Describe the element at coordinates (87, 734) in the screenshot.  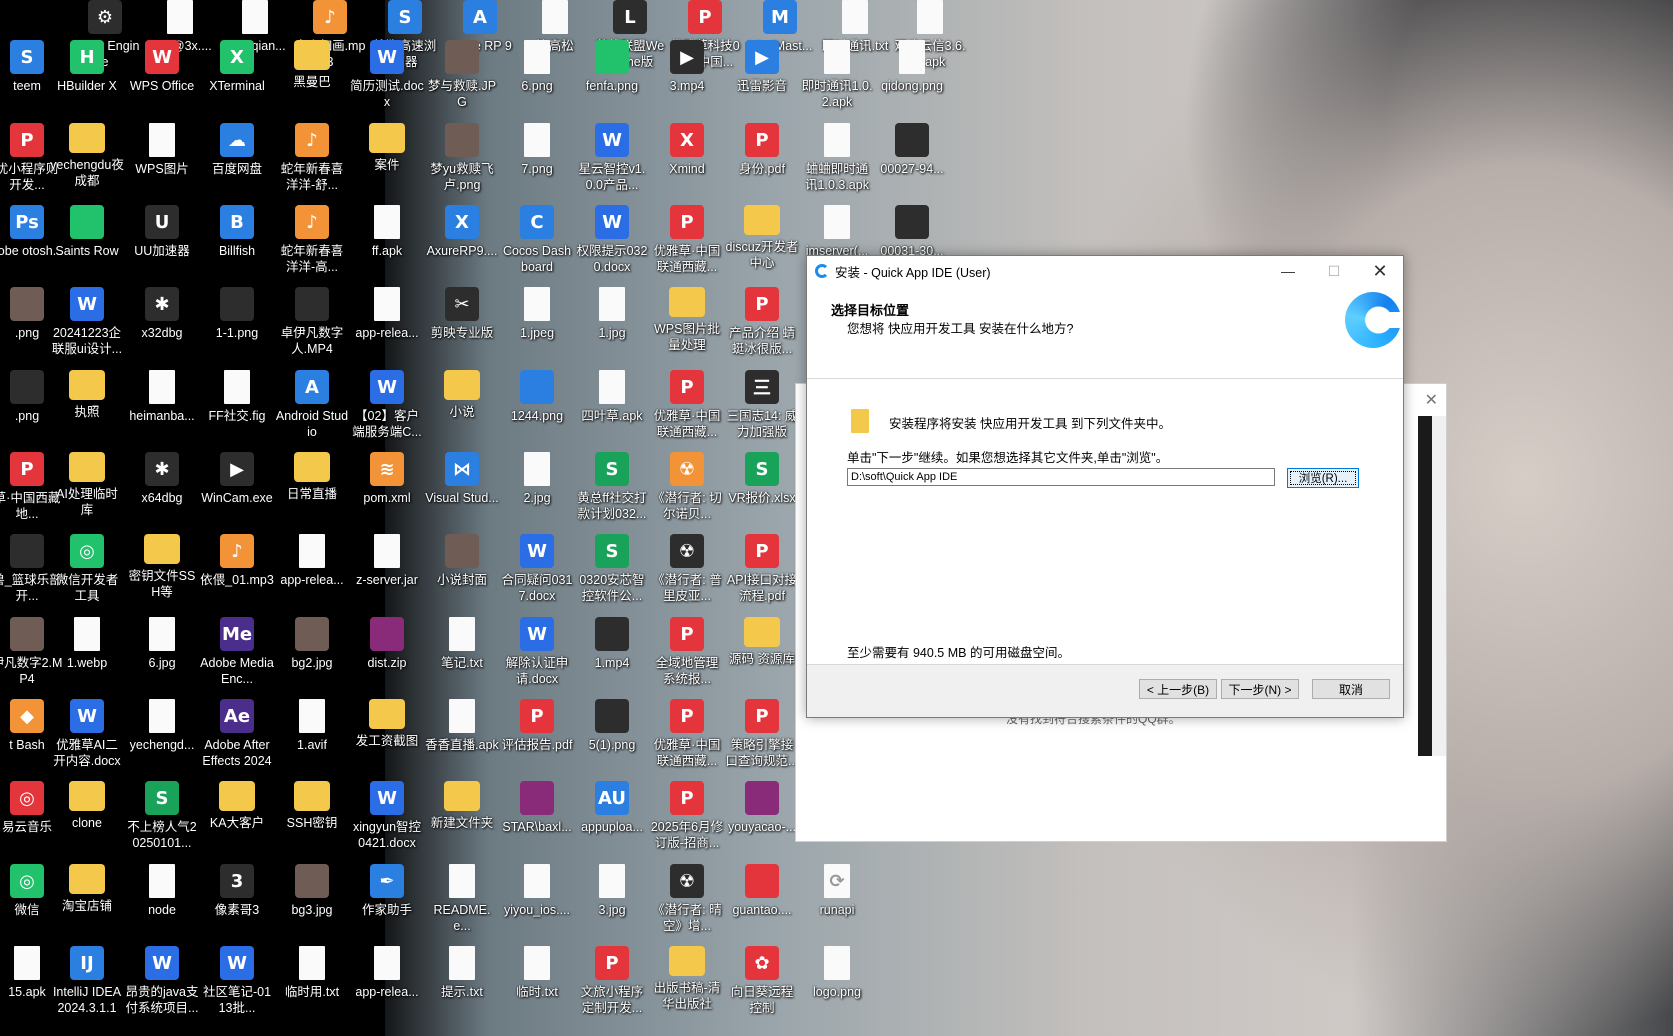
I see `desktop-icon: W 优雅草AI二开内容.docx` at that location.